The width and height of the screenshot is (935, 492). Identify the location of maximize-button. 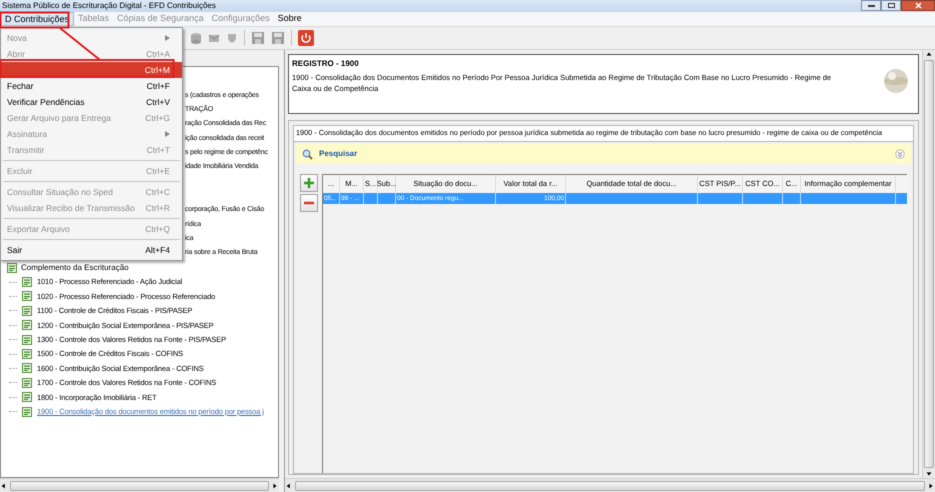
(891, 5).